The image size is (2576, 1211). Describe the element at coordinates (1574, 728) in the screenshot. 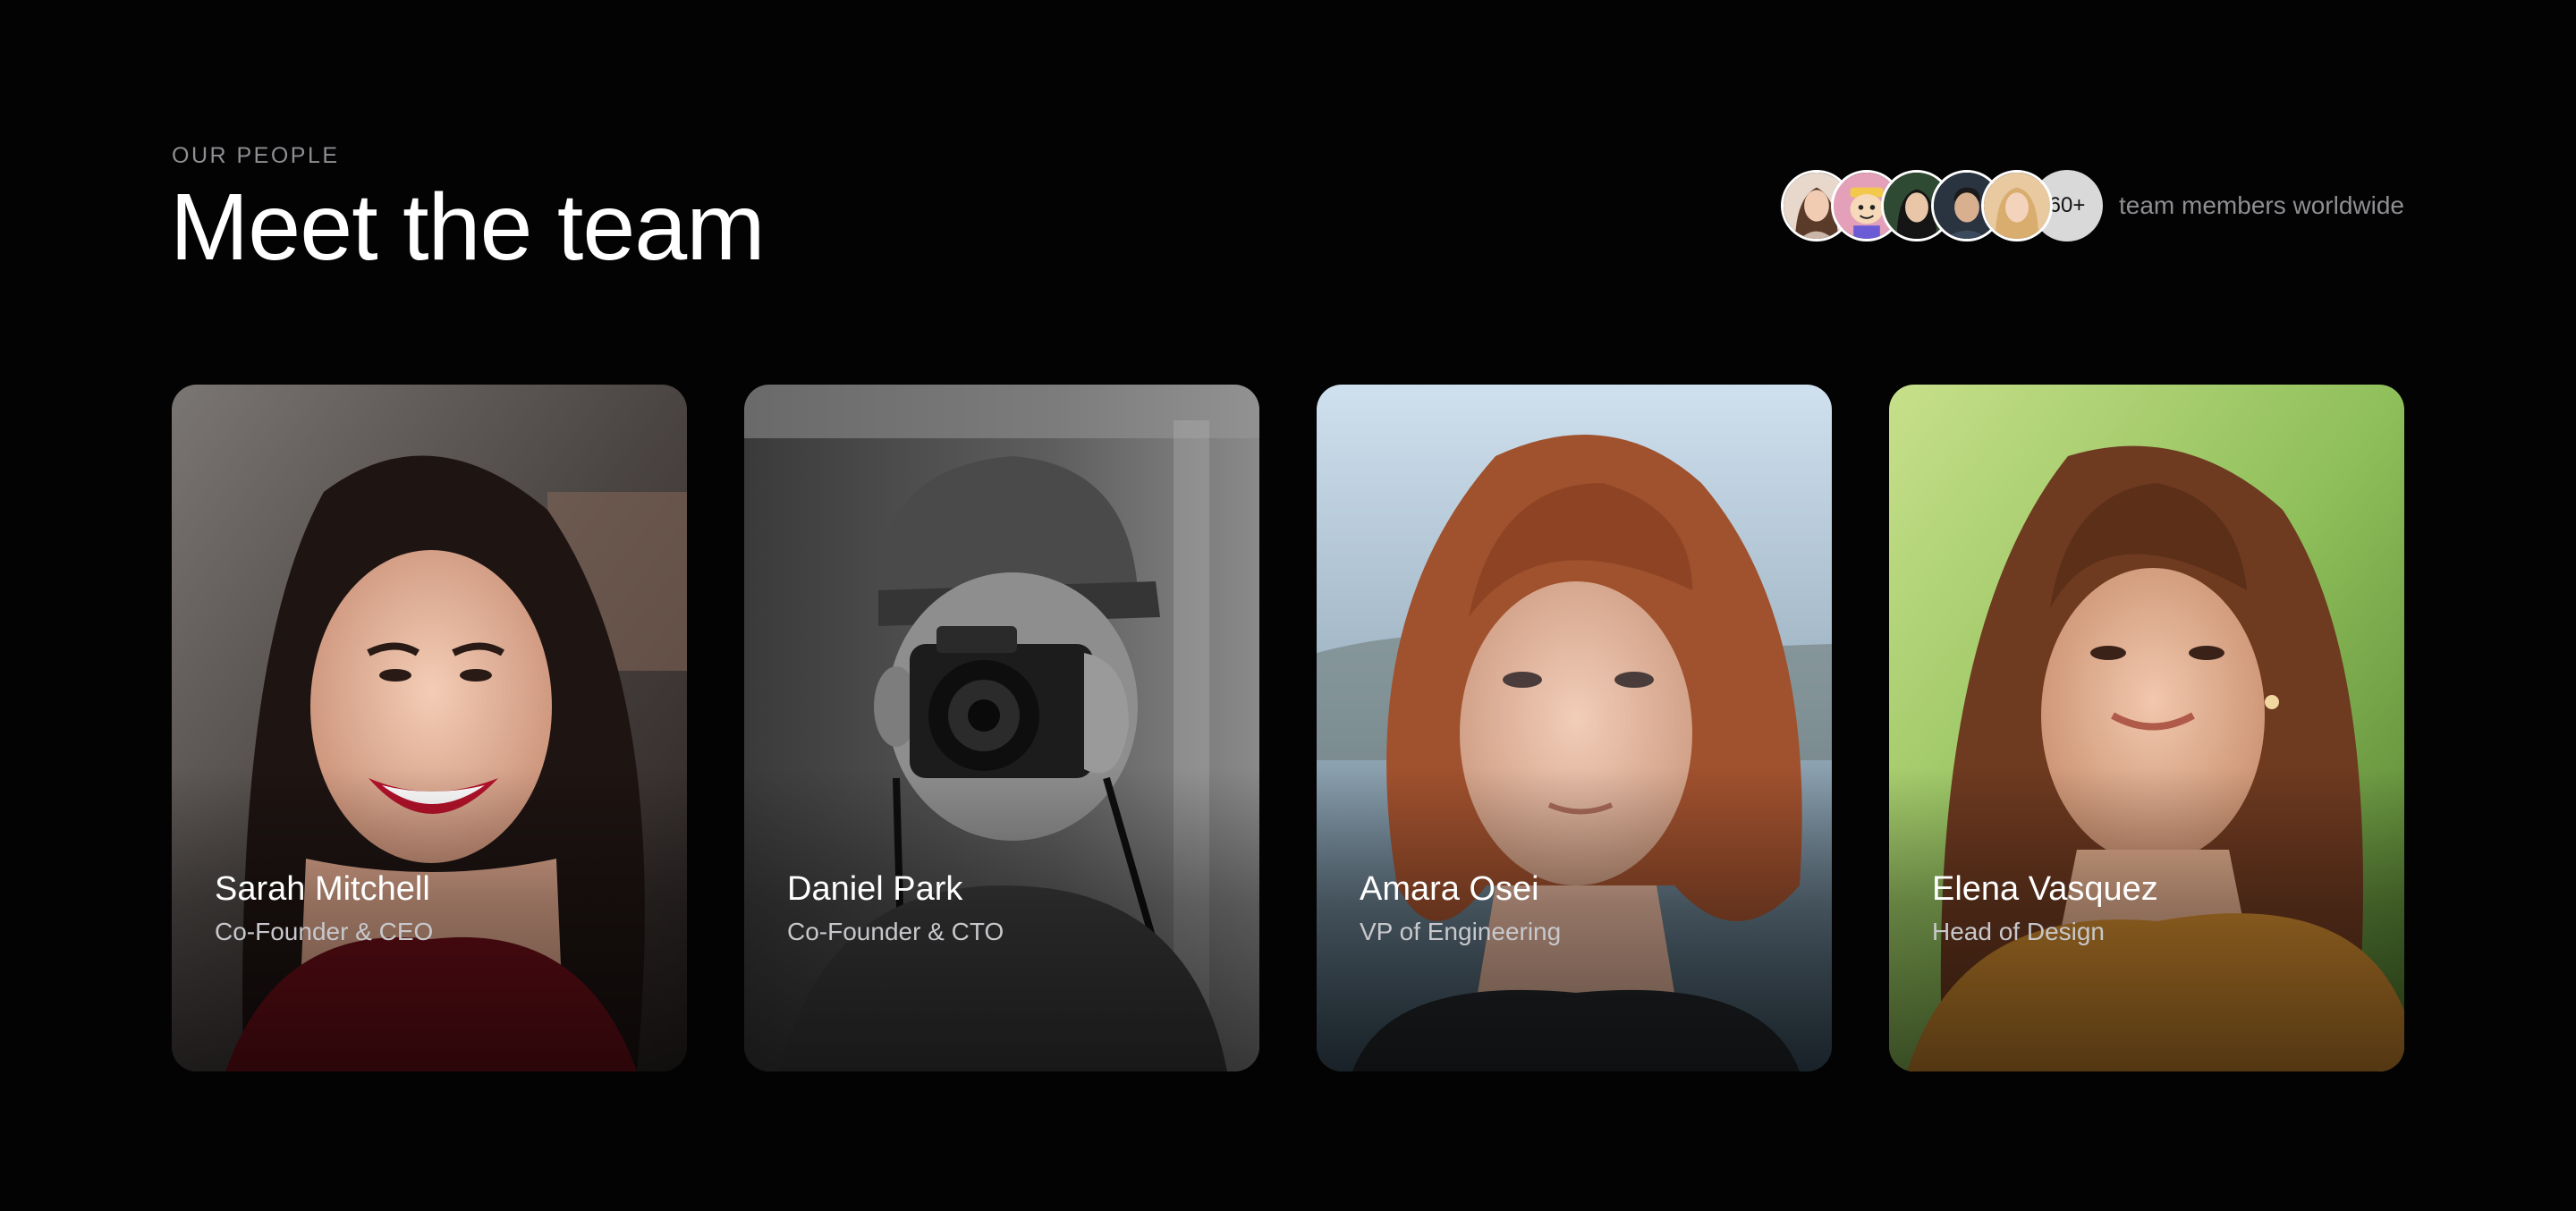

I see `team-card: Amara Osei VP of Engineering` at that location.